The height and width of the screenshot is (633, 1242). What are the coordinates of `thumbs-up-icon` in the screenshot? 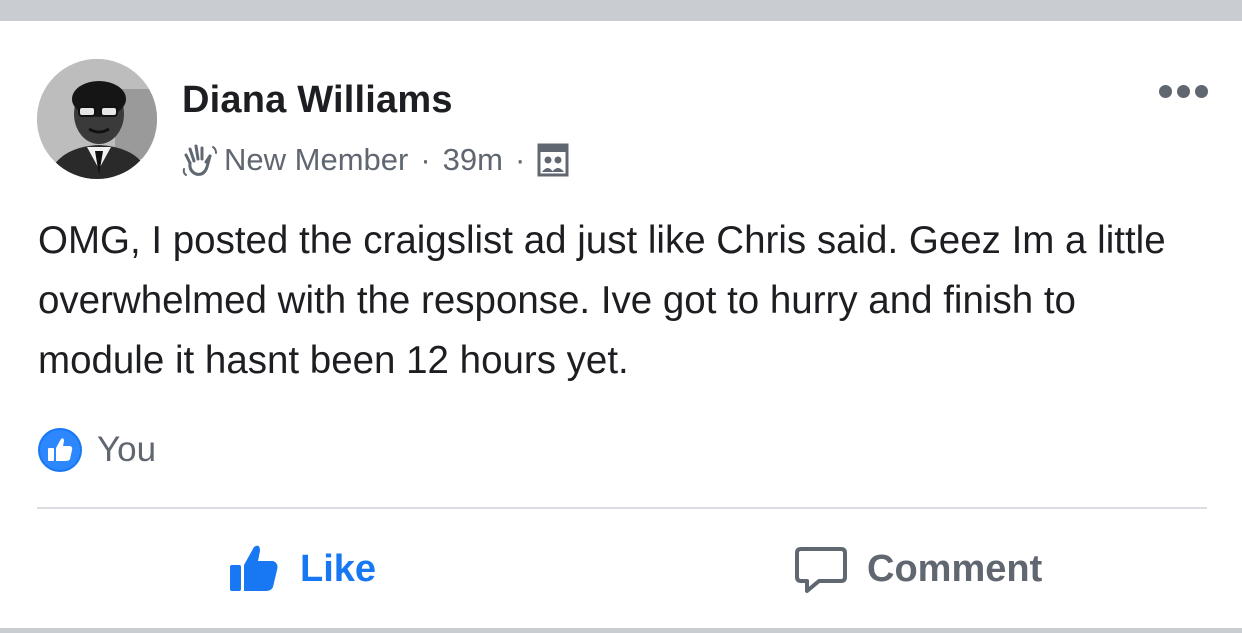 It's located at (254, 568).